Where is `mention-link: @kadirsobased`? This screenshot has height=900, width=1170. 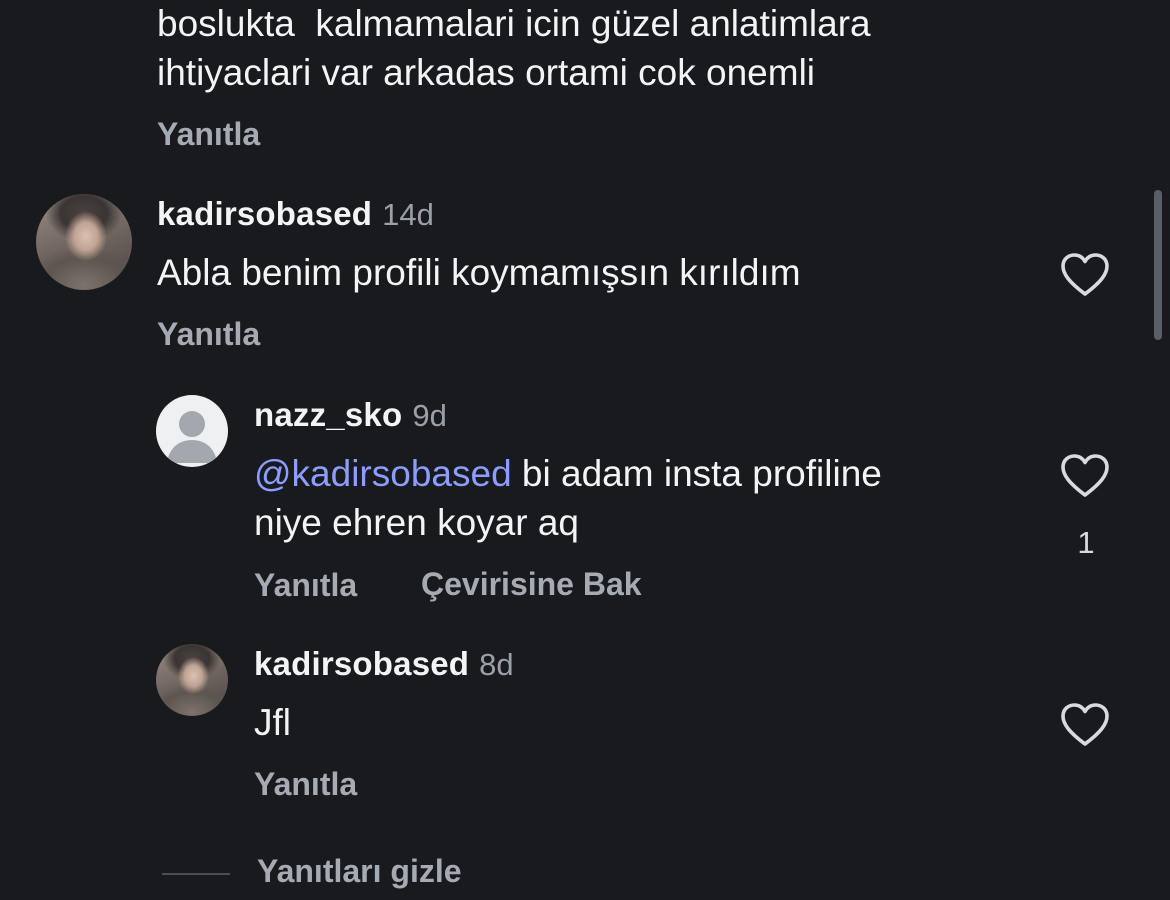
mention-link: @kadirsobased is located at coordinates (383, 473).